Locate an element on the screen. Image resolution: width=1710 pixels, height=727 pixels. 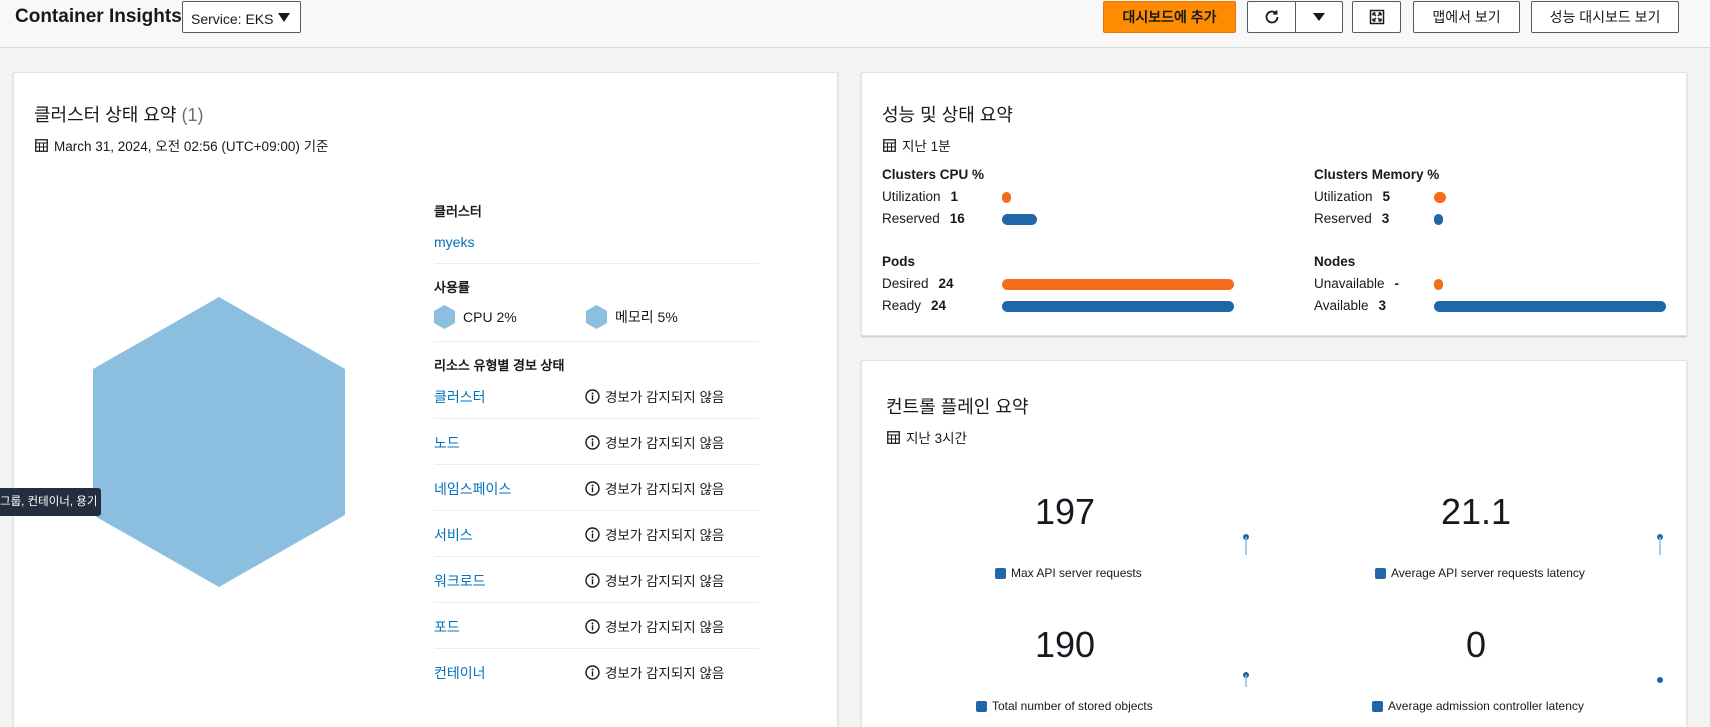
metric-legend: Average API server requests latency is located at coordinates (1480, 573).